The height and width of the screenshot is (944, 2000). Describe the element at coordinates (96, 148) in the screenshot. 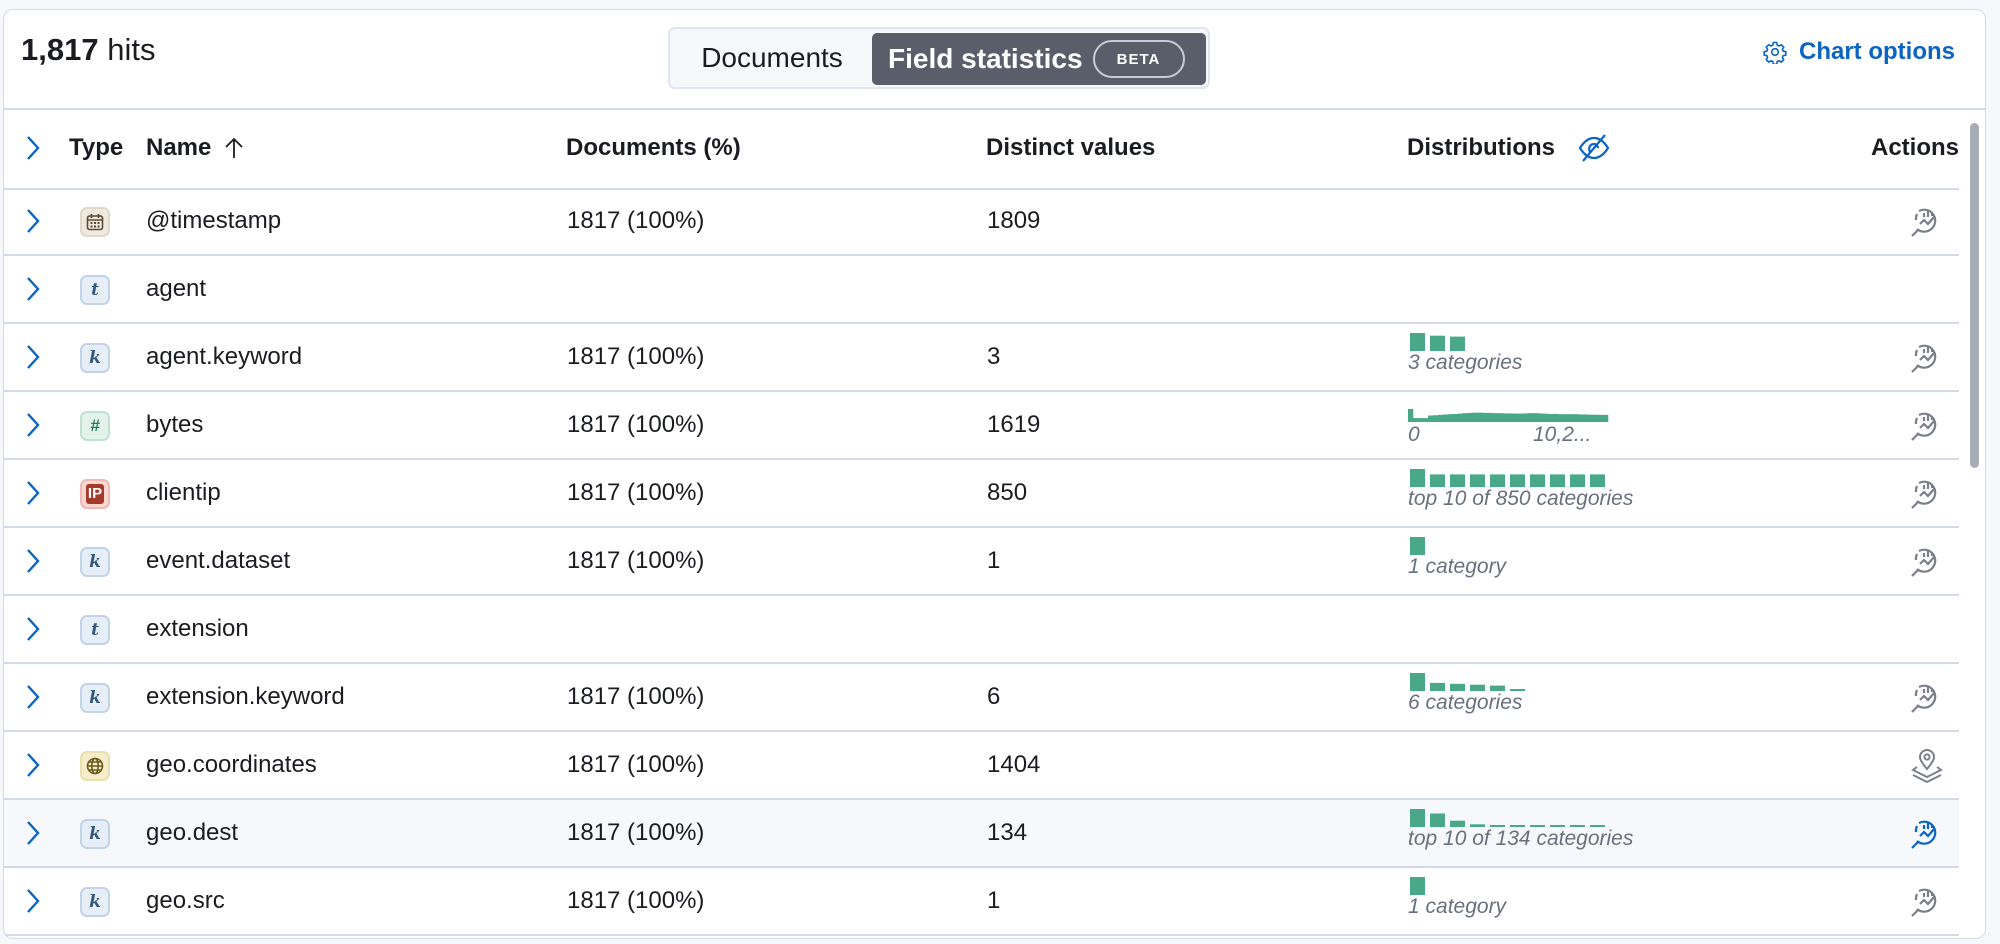

I see `column-header-type: Type` at that location.